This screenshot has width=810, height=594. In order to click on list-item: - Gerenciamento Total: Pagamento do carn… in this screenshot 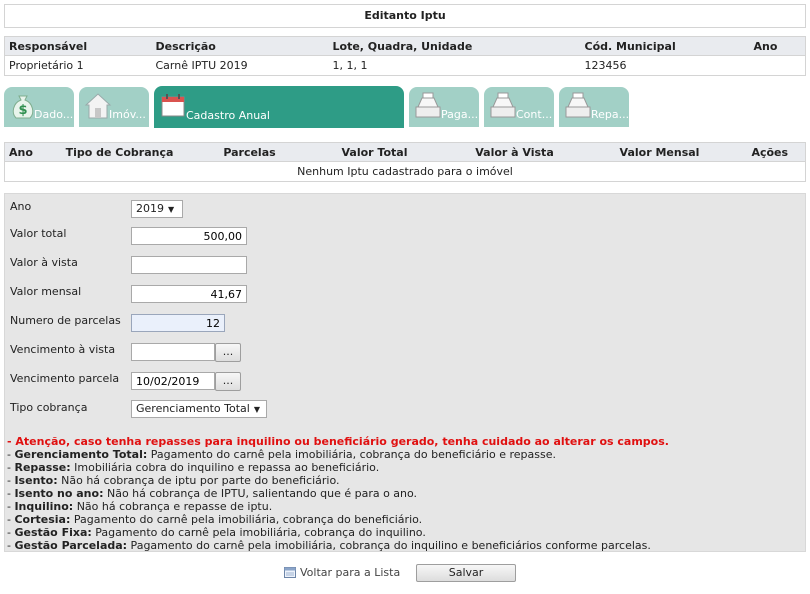, I will do `click(281, 454)`.